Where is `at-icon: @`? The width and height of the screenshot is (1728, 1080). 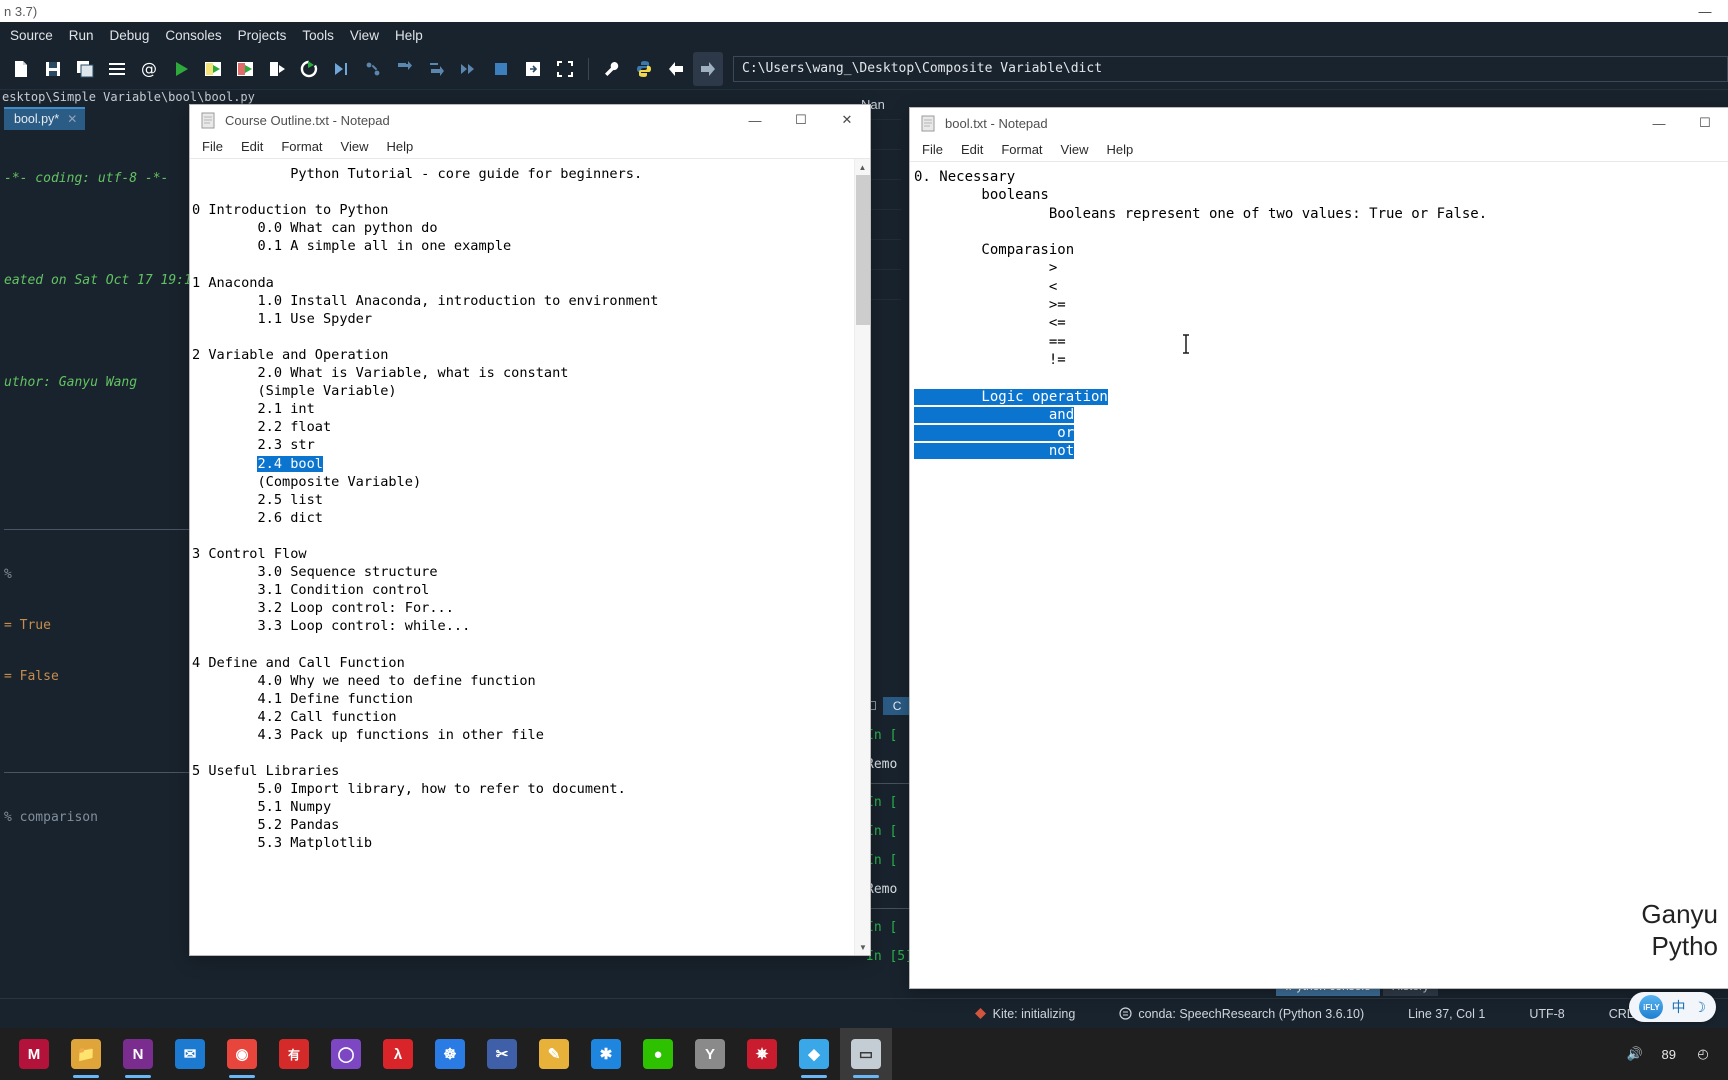
at-icon: @ is located at coordinates (149, 69).